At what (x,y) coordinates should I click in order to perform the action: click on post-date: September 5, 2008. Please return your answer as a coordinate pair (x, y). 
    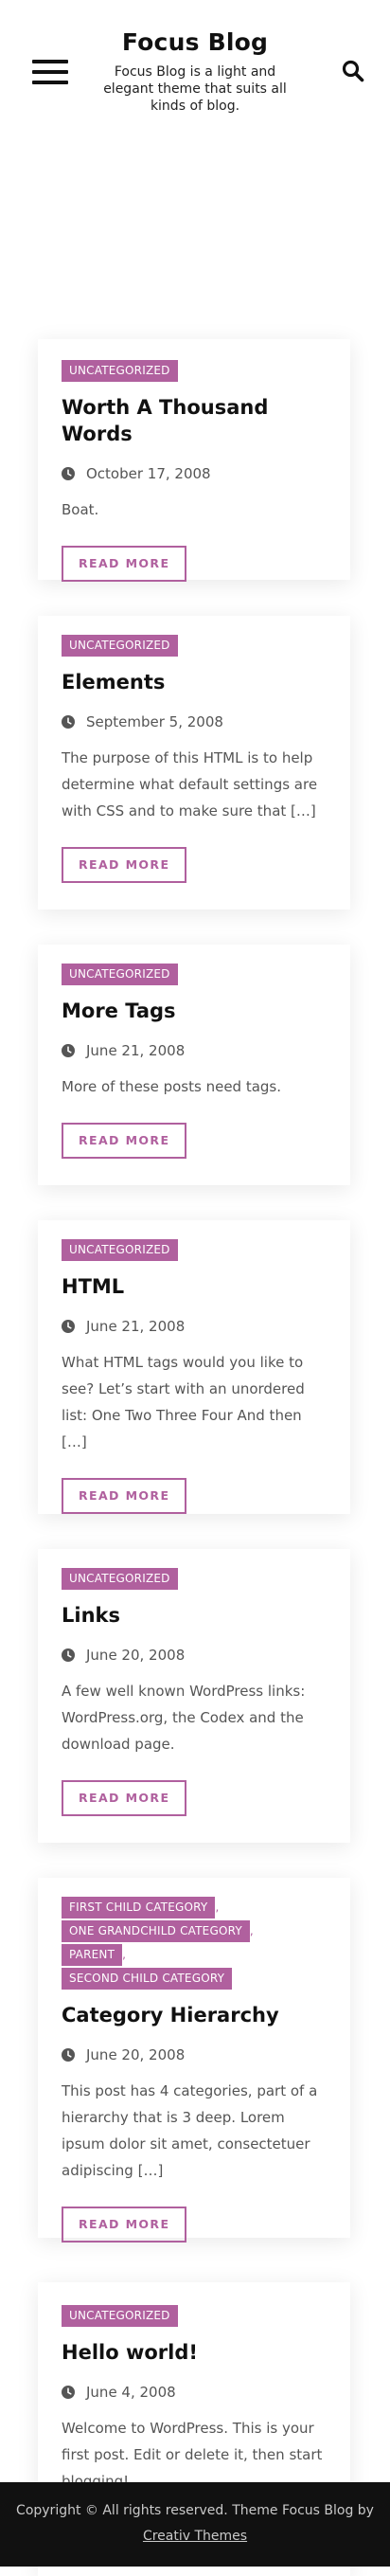
    Looking at the image, I should click on (195, 721).